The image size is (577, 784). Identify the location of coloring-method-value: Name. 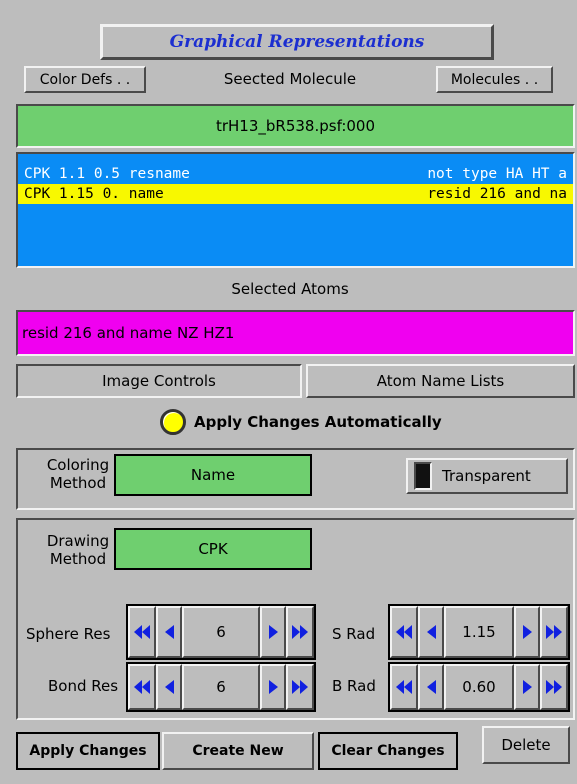
(213, 475).